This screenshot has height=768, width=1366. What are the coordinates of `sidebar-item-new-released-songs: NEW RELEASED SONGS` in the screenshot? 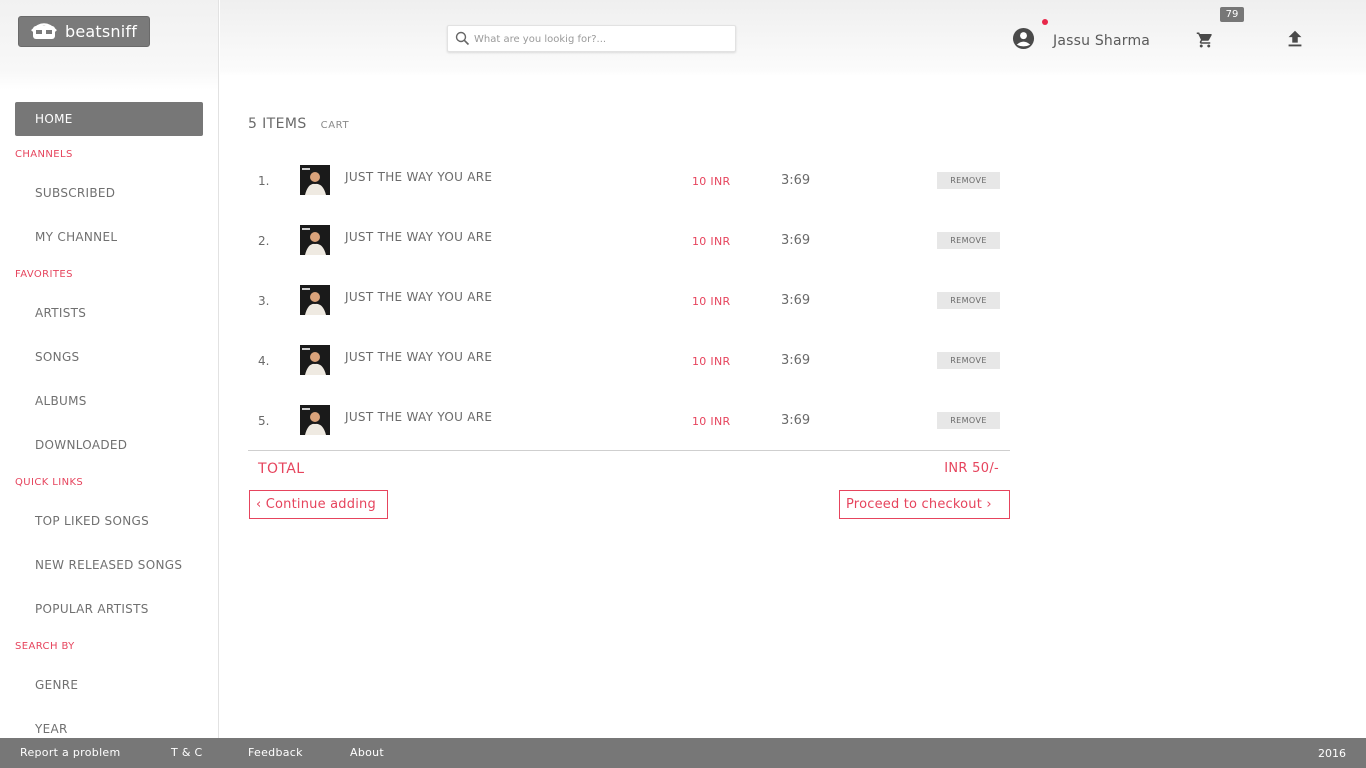 It's located at (109, 565).